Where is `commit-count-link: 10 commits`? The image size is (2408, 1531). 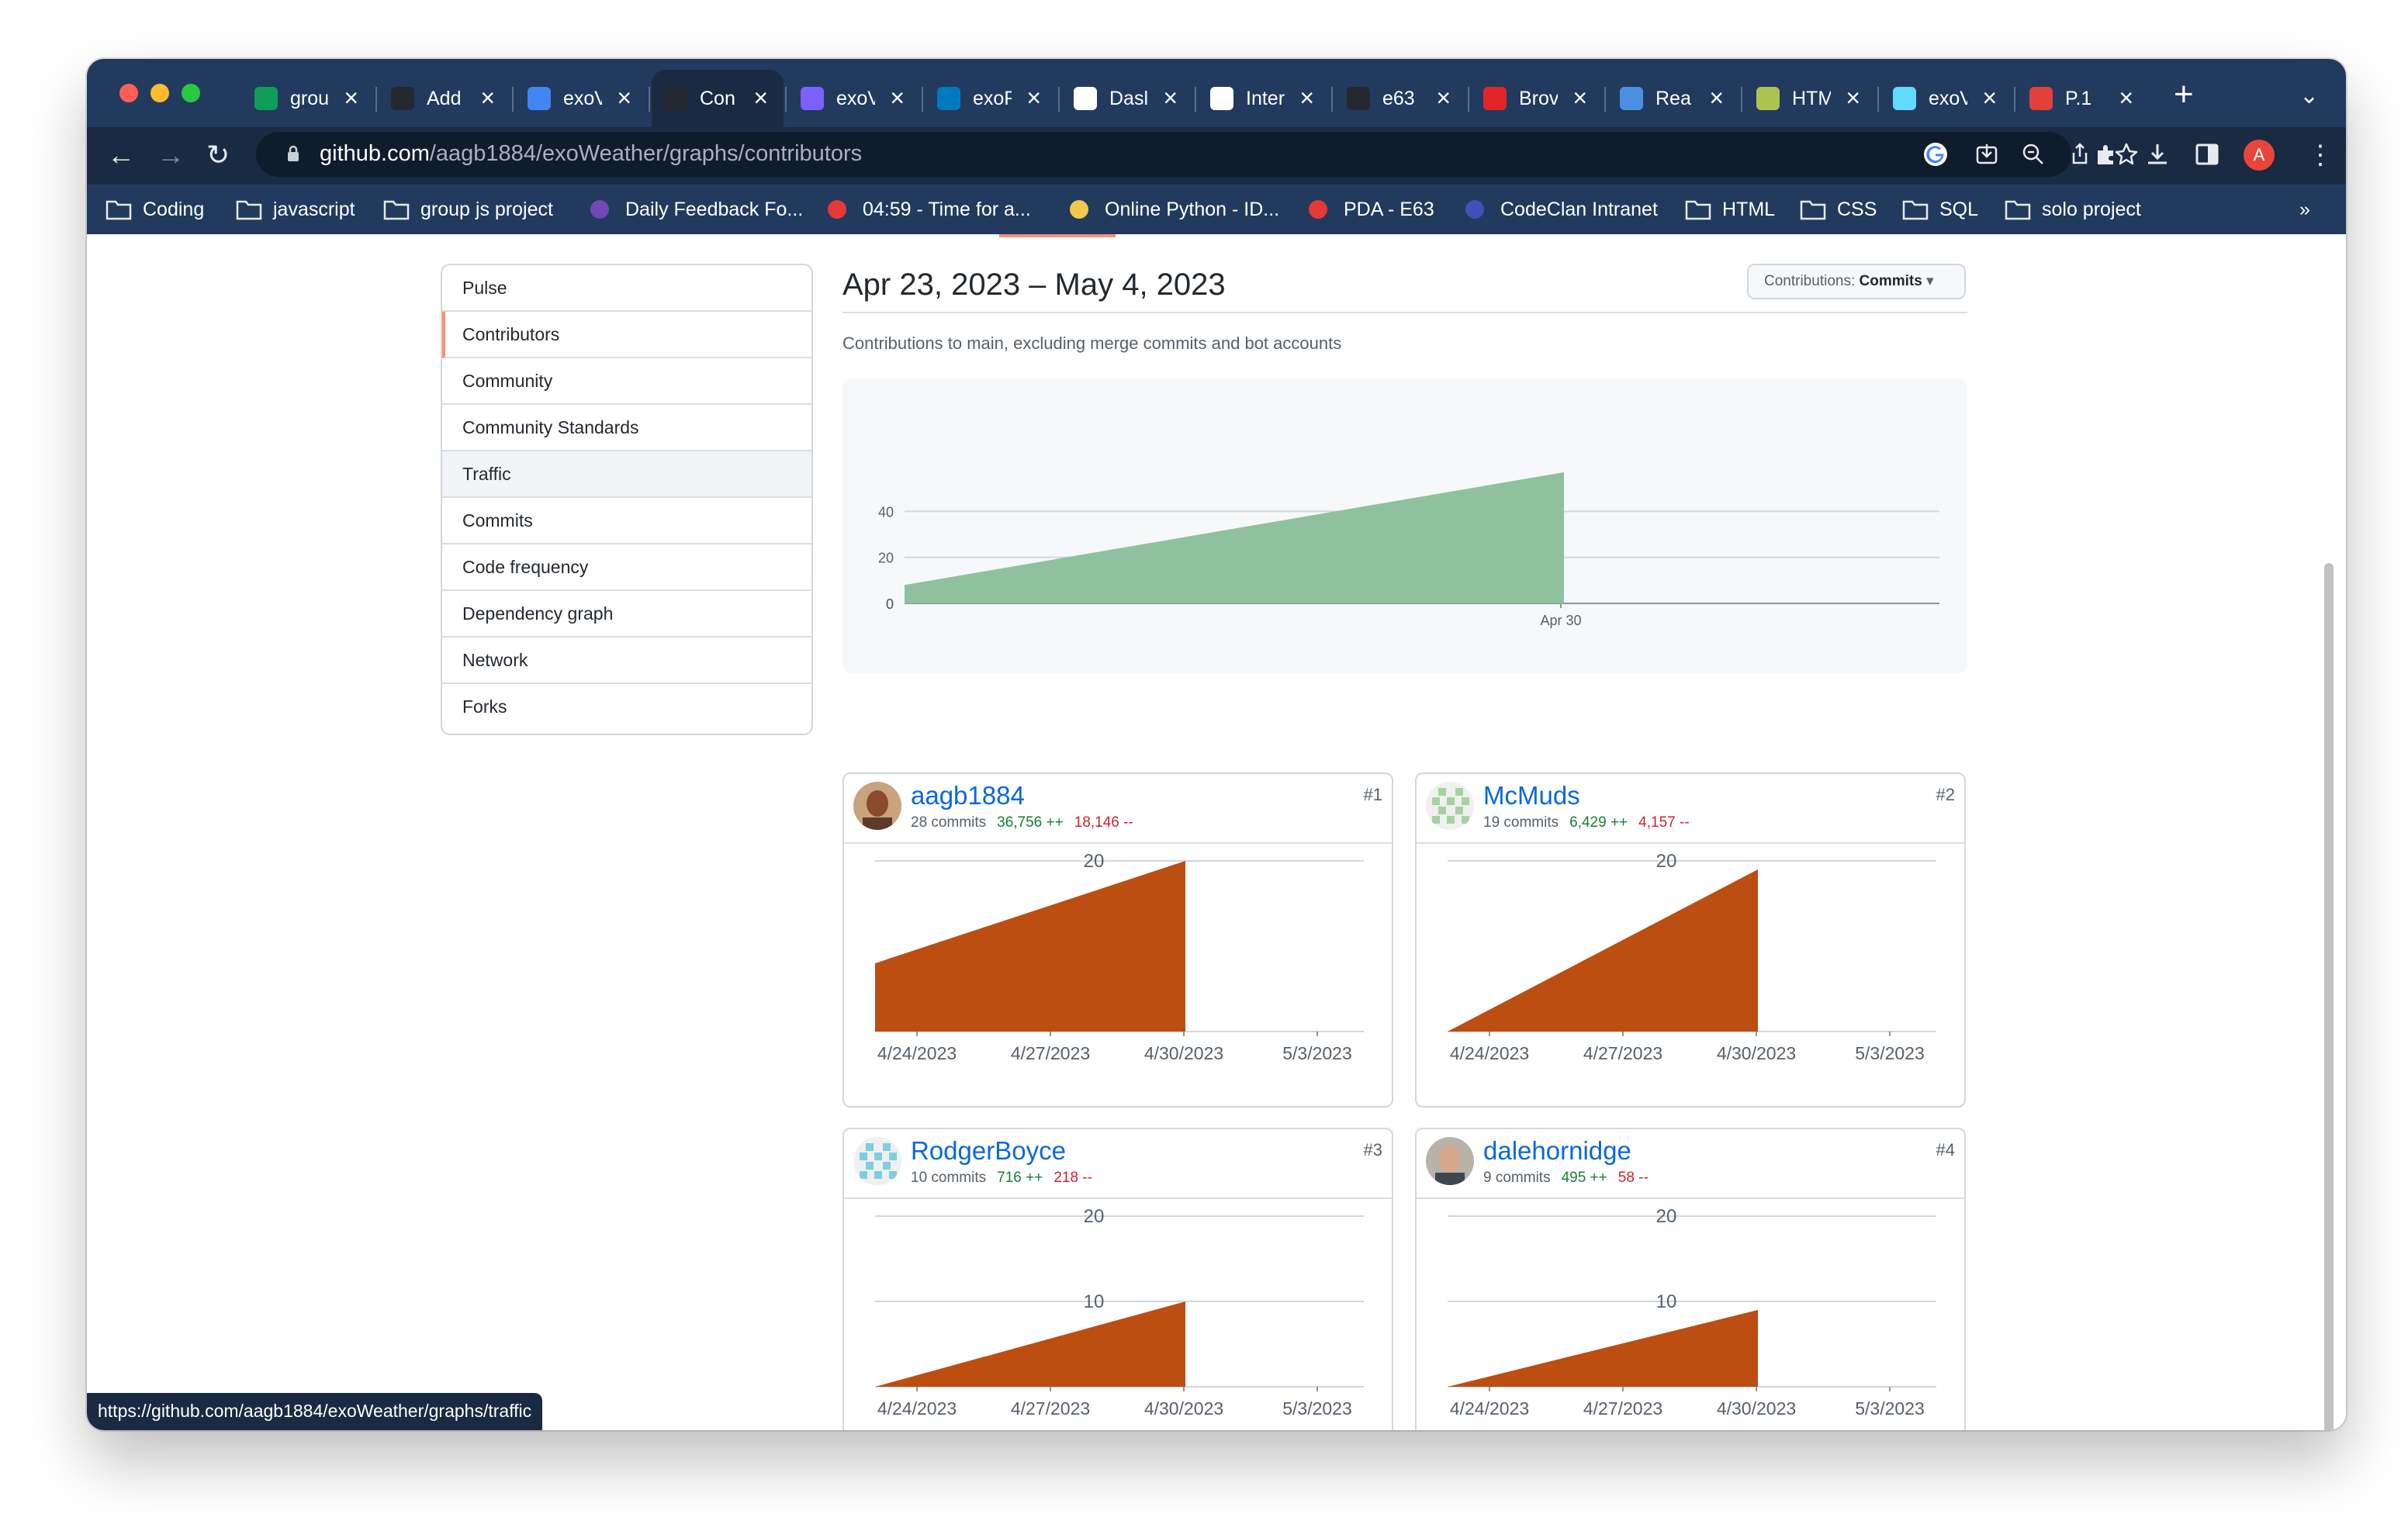
commit-count-link: 10 commits is located at coordinates (949, 1178).